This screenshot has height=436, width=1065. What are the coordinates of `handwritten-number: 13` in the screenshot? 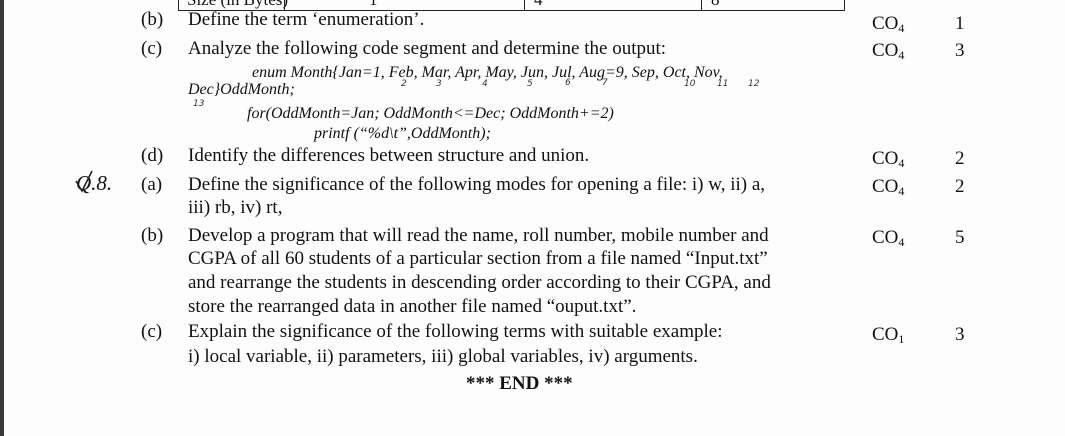 It's located at (199, 104).